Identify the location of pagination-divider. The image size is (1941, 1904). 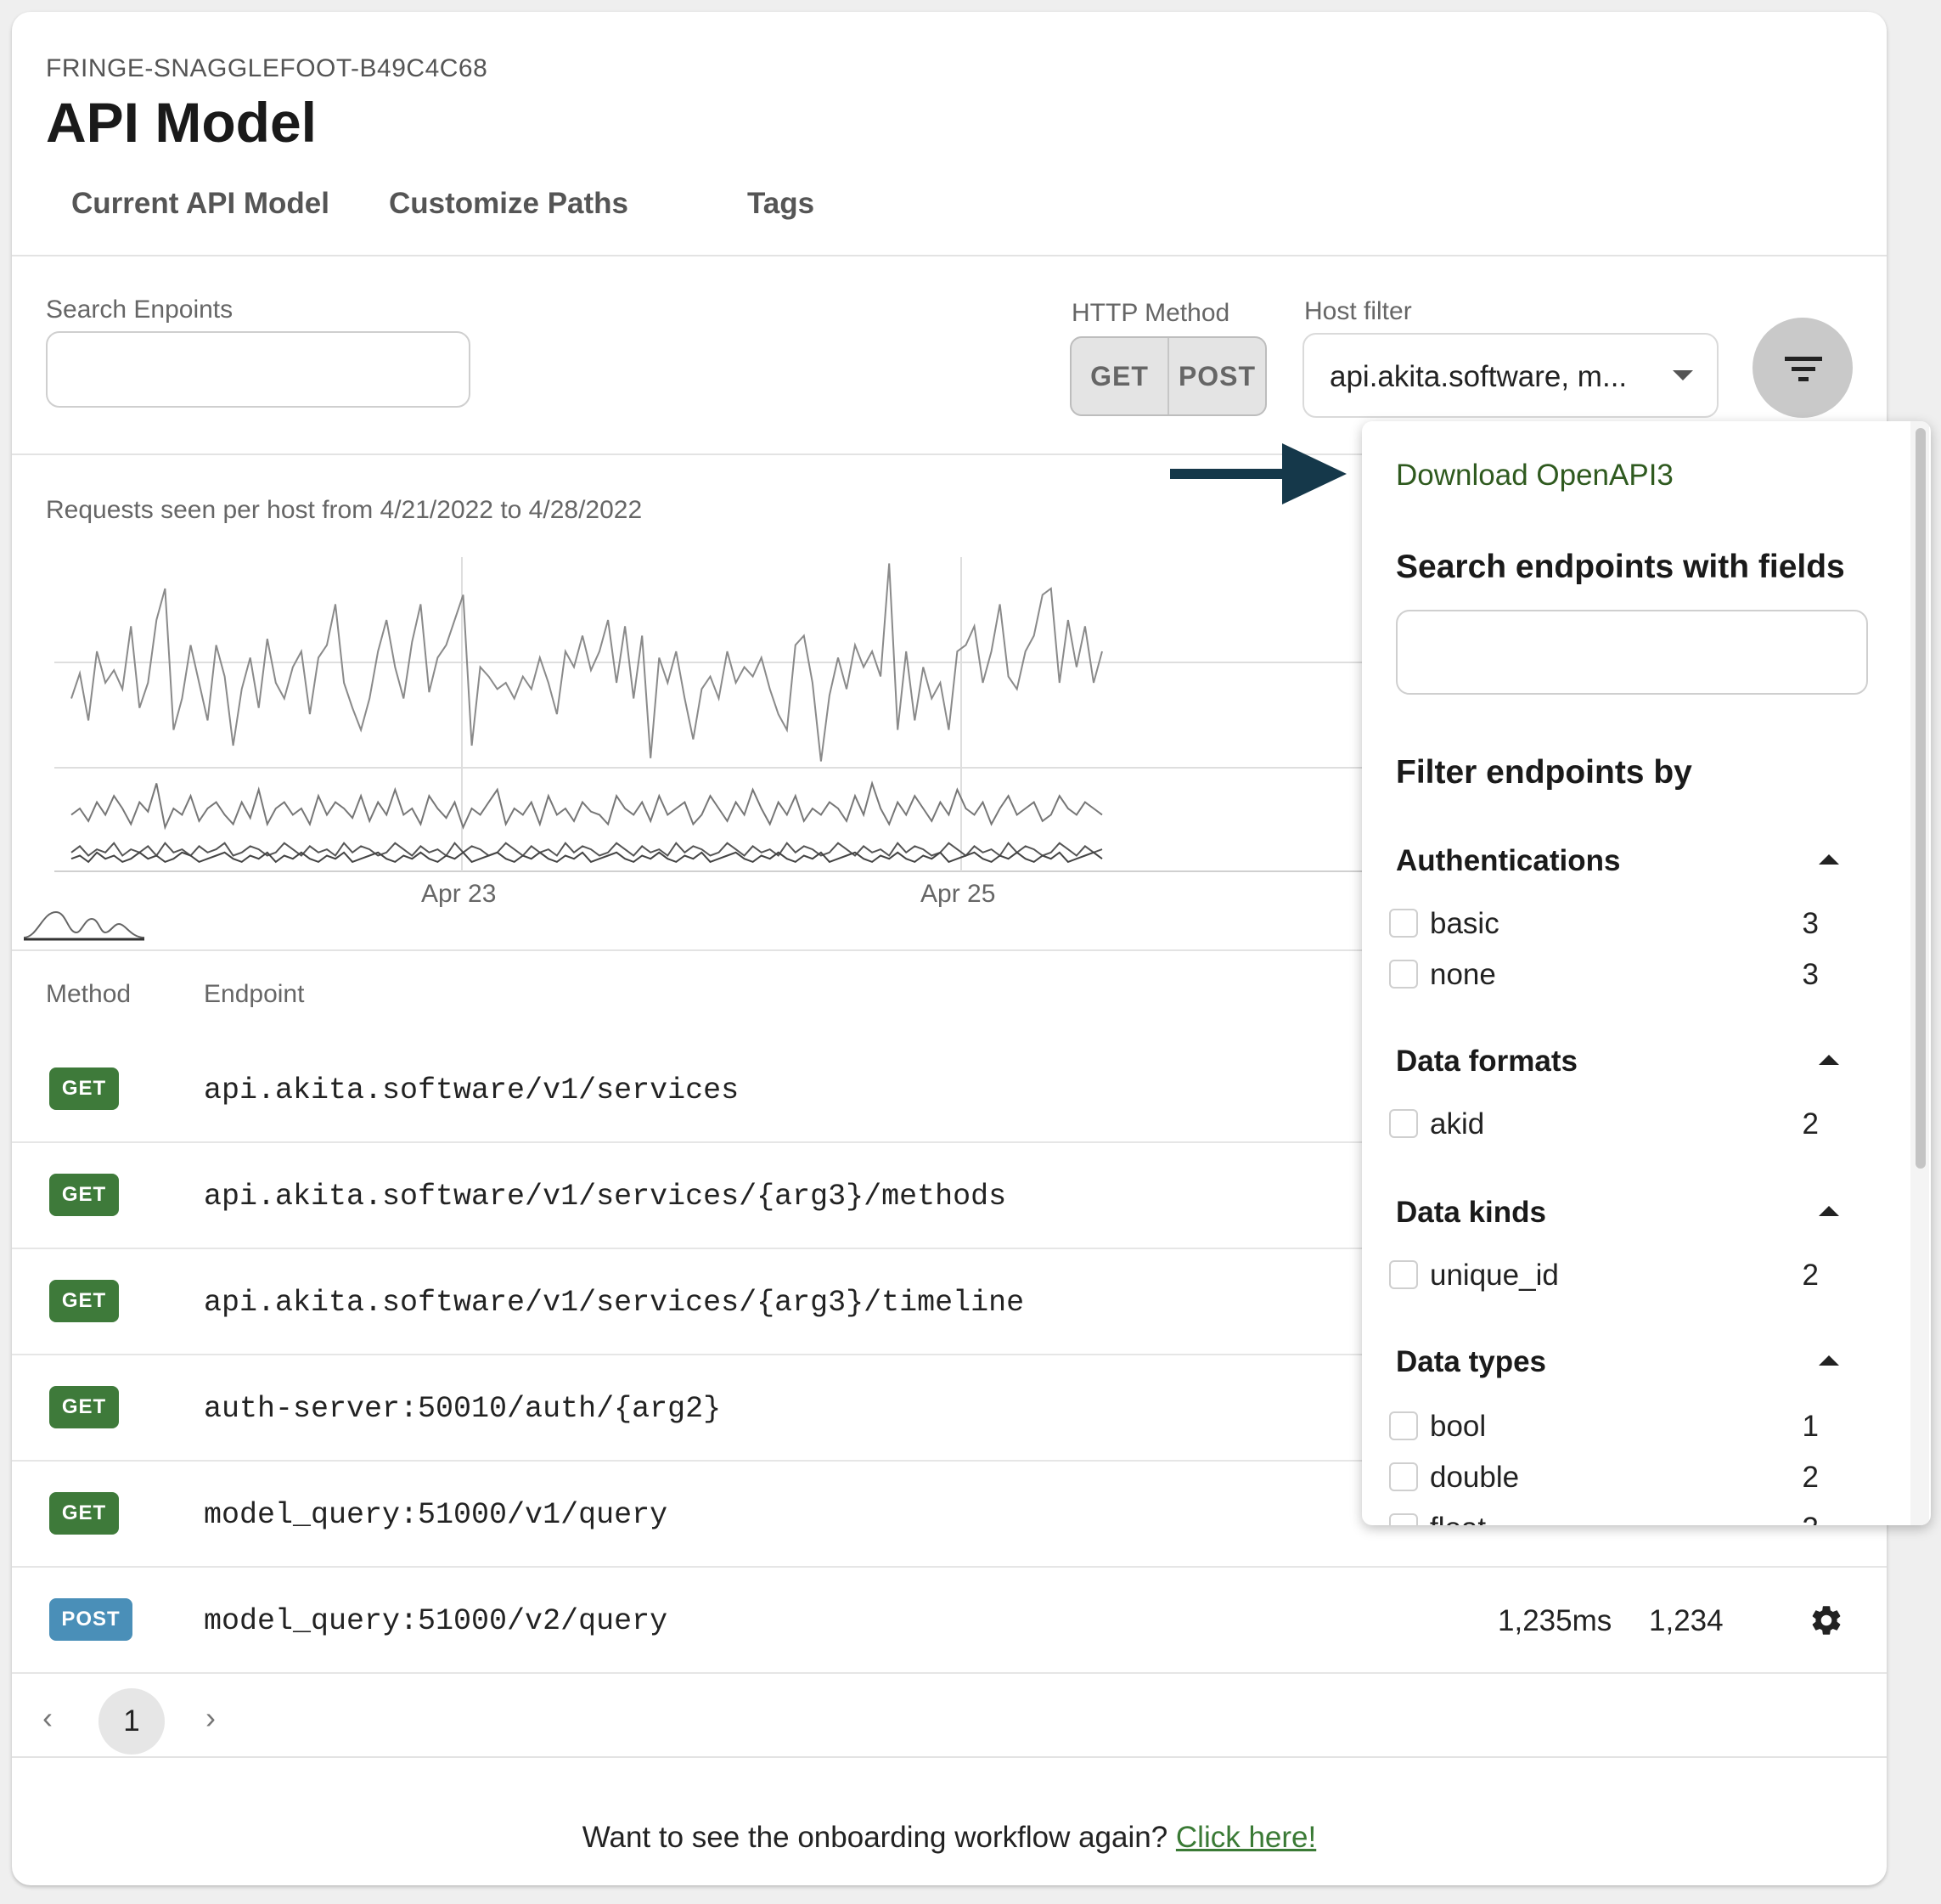
(949, 1757).